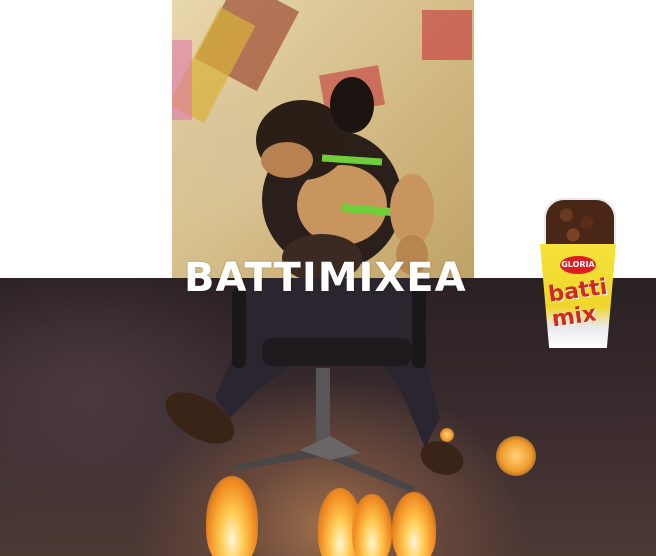 This screenshot has width=656, height=556. Describe the element at coordinates (580, 225) in the screenshot. I see `cereal-topping` at that location.